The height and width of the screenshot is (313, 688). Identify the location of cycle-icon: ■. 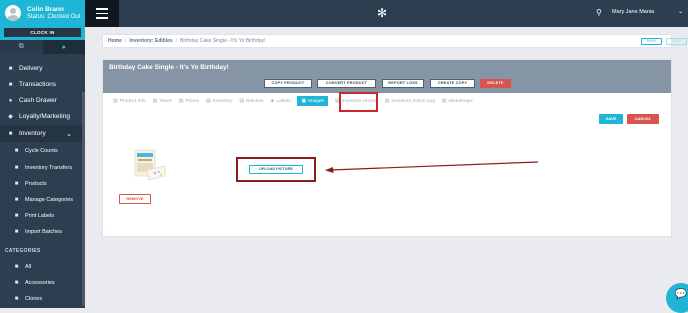
(16, 150).